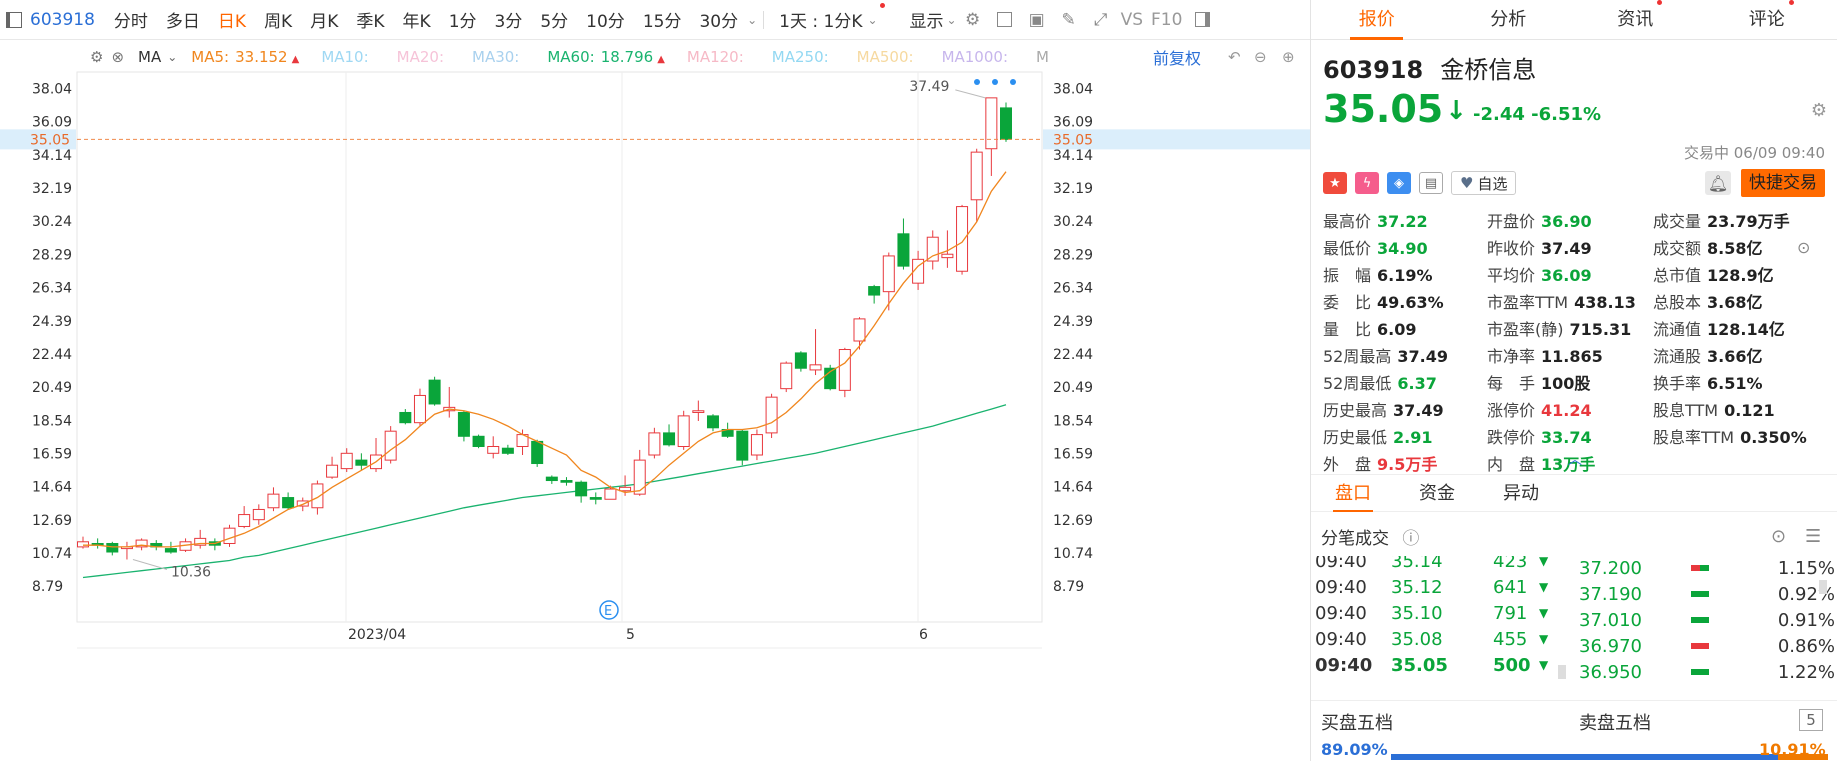 The image size is (1837, 761). I want to click on low-annotation: 10.36, so click(191, 572).